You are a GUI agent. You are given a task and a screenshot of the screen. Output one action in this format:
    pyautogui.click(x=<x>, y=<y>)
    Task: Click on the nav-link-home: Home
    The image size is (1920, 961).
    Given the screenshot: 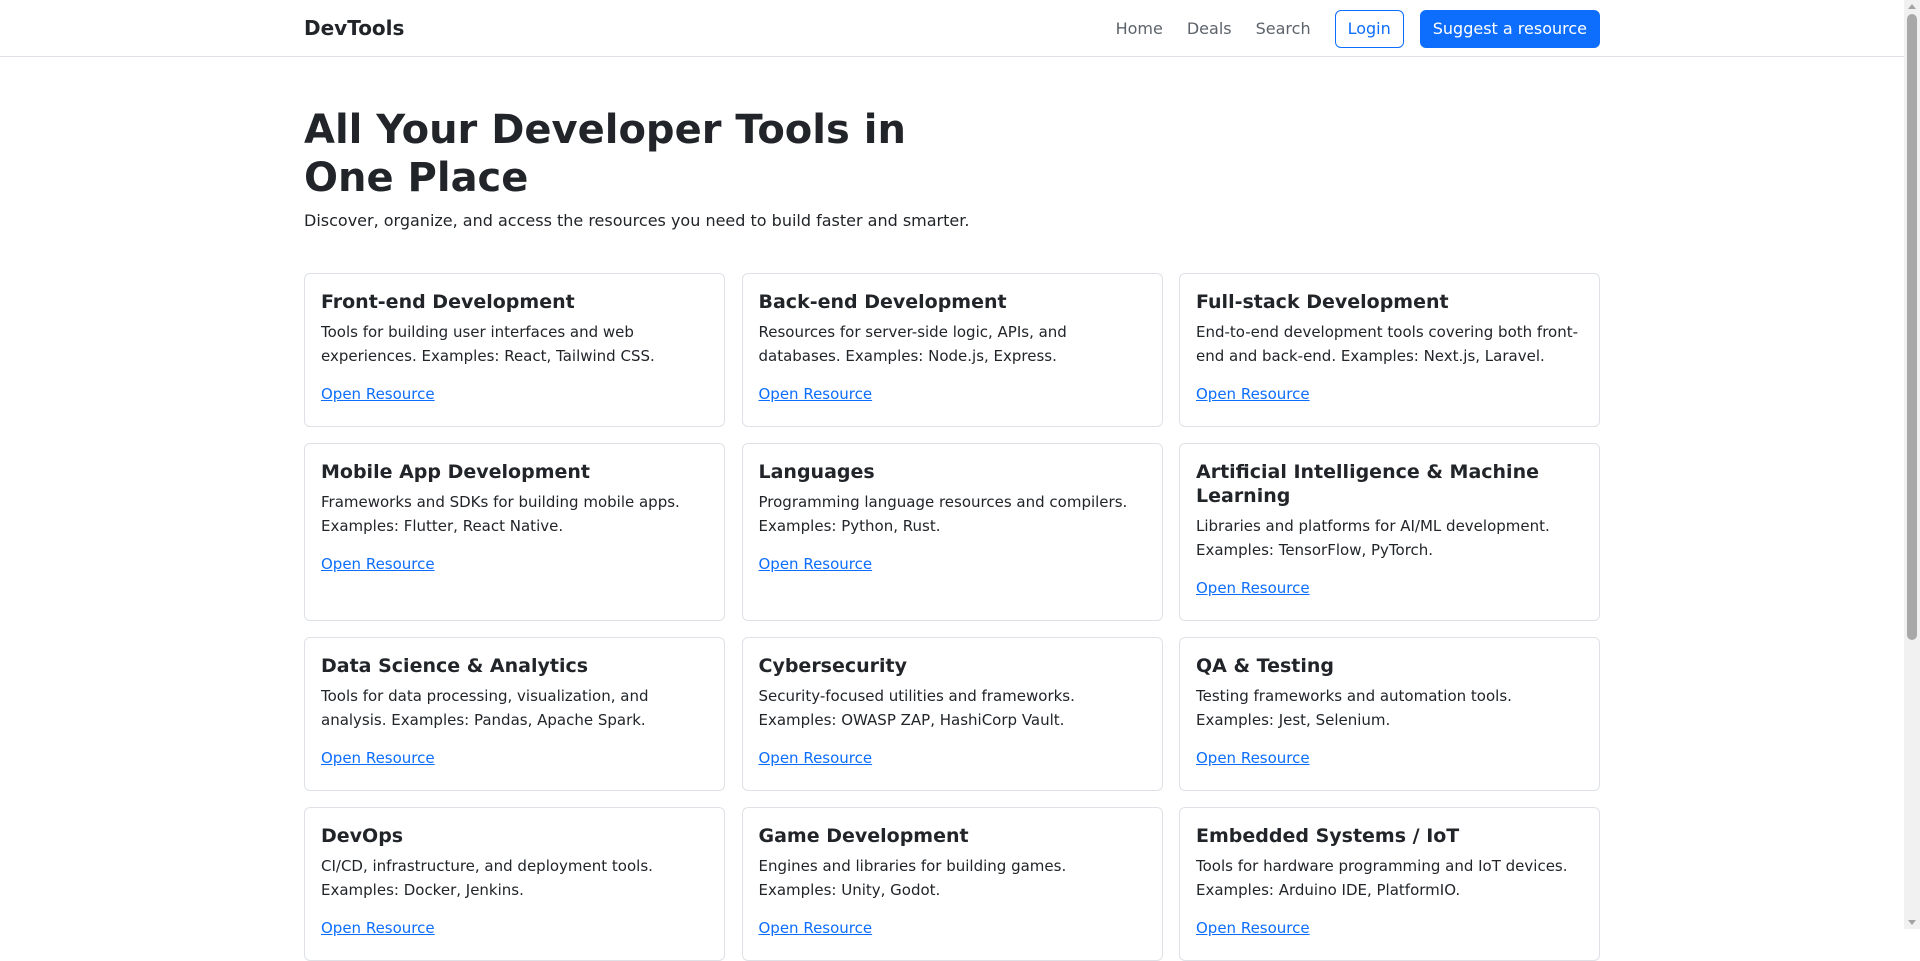 What is the action you would take?
    pyautogui.click(x=1139, y=29)
    